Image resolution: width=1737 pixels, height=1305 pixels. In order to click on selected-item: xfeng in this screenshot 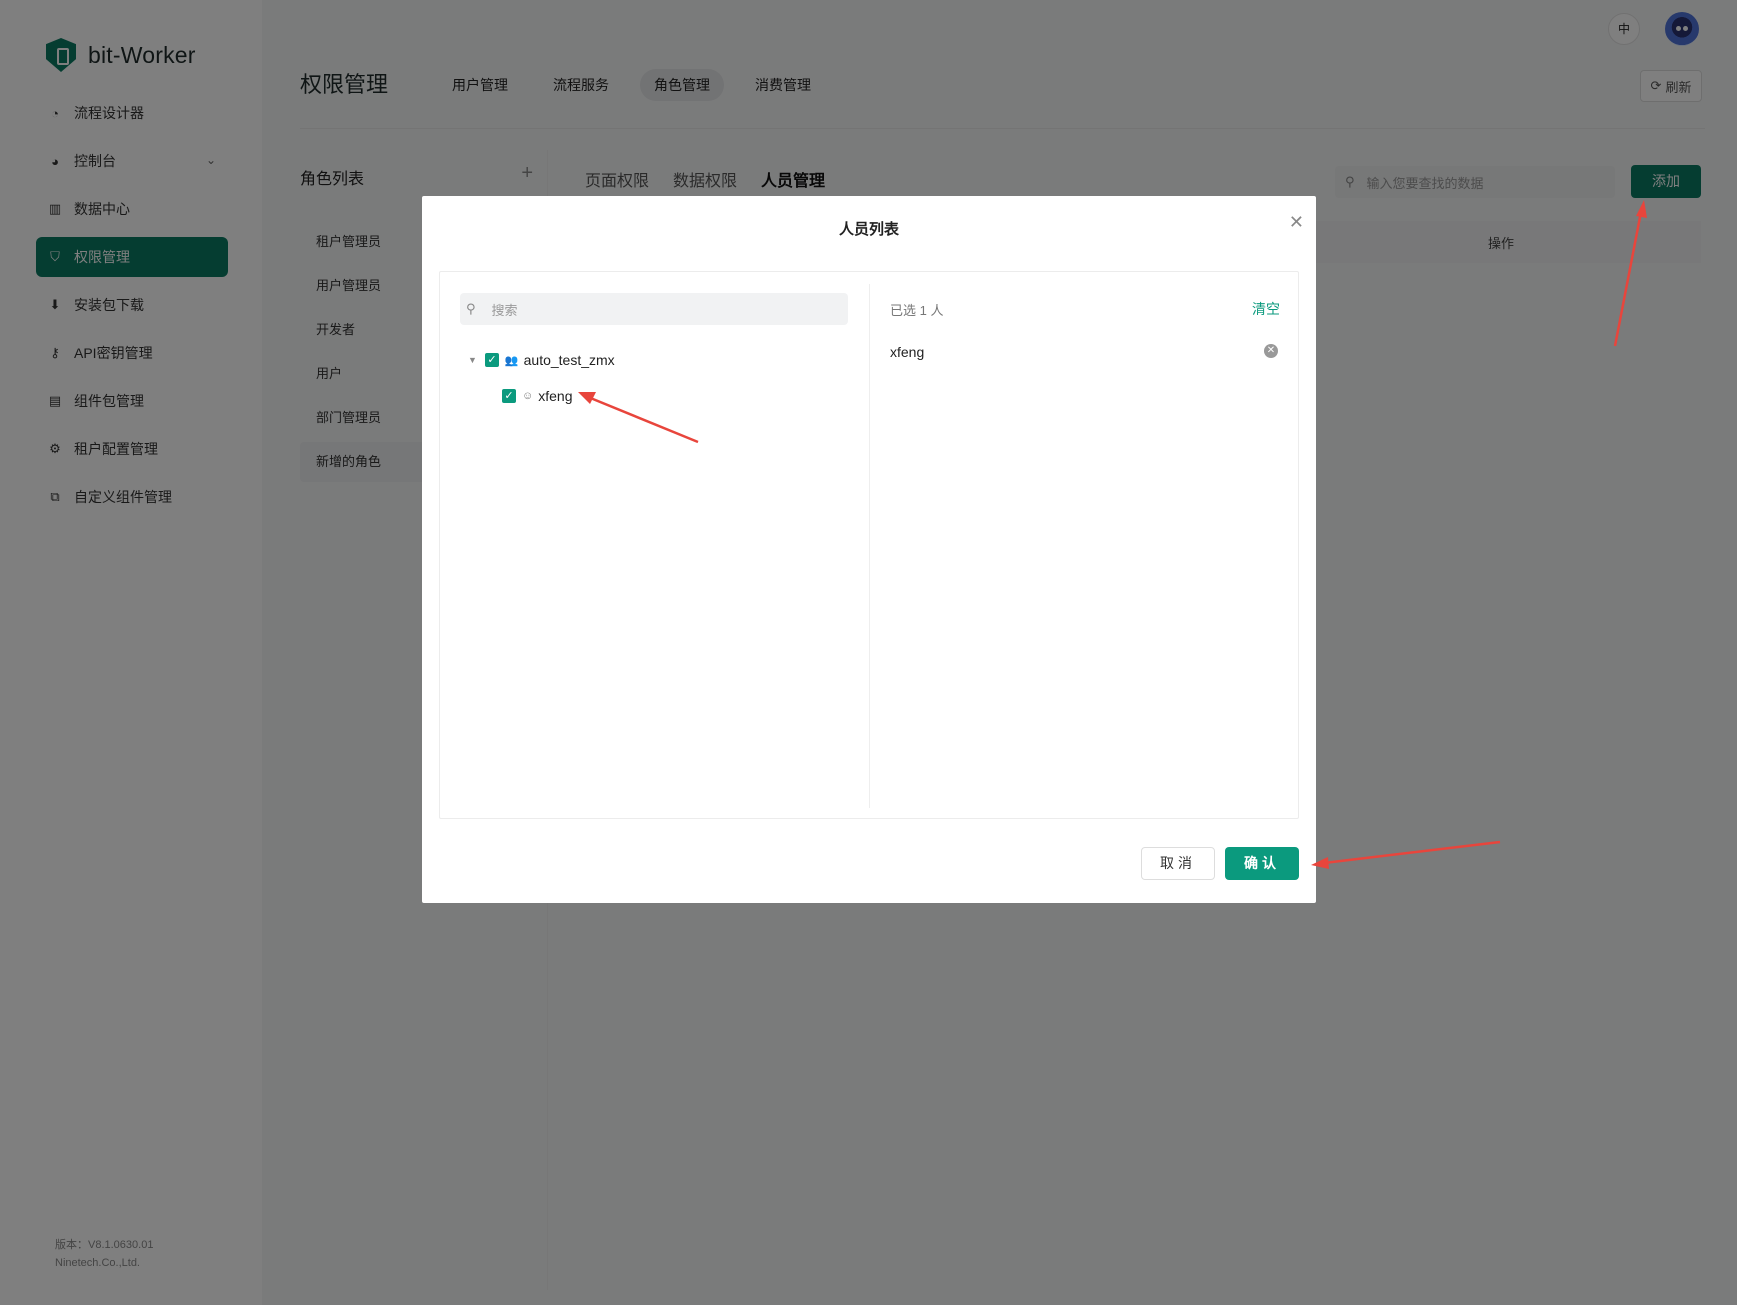, I will do `click(907, 352)`.